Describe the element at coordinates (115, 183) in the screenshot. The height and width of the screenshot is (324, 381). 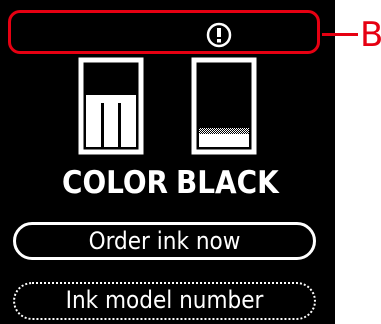
I see `color-ink-label: COLOR` at that location.